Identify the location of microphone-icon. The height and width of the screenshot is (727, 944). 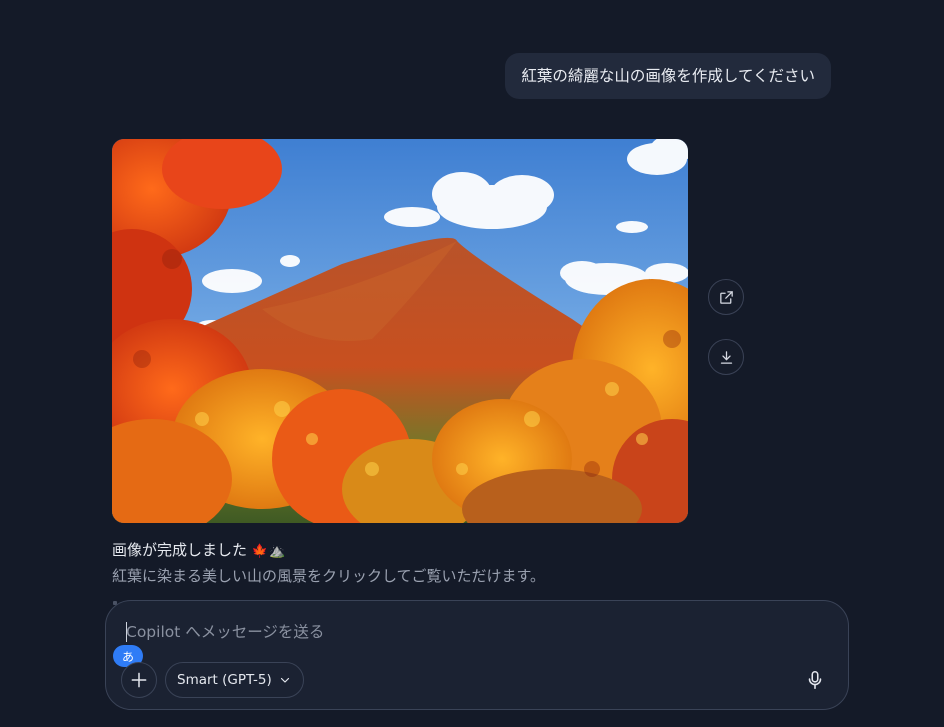
(815, 680).